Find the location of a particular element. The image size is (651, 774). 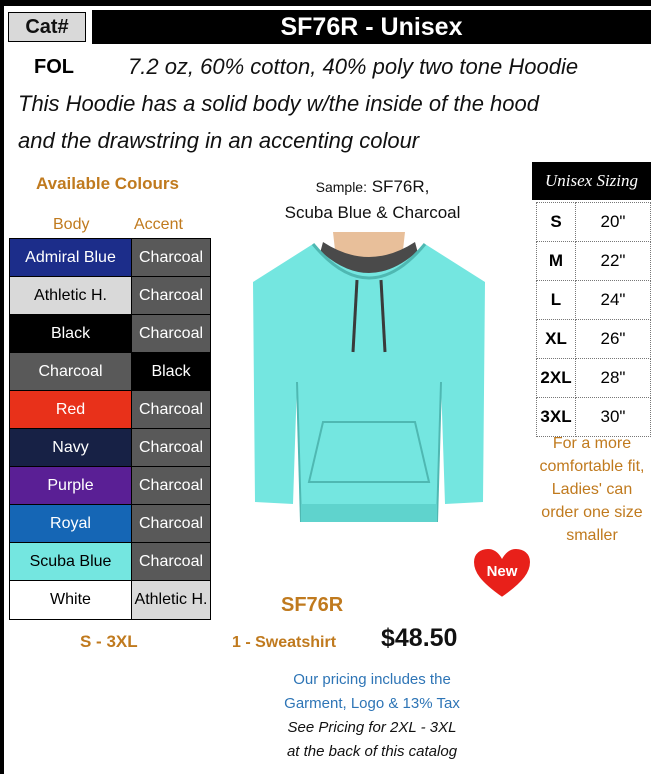

colour-row: White Athletic H. is located at coordinates (110, 600).